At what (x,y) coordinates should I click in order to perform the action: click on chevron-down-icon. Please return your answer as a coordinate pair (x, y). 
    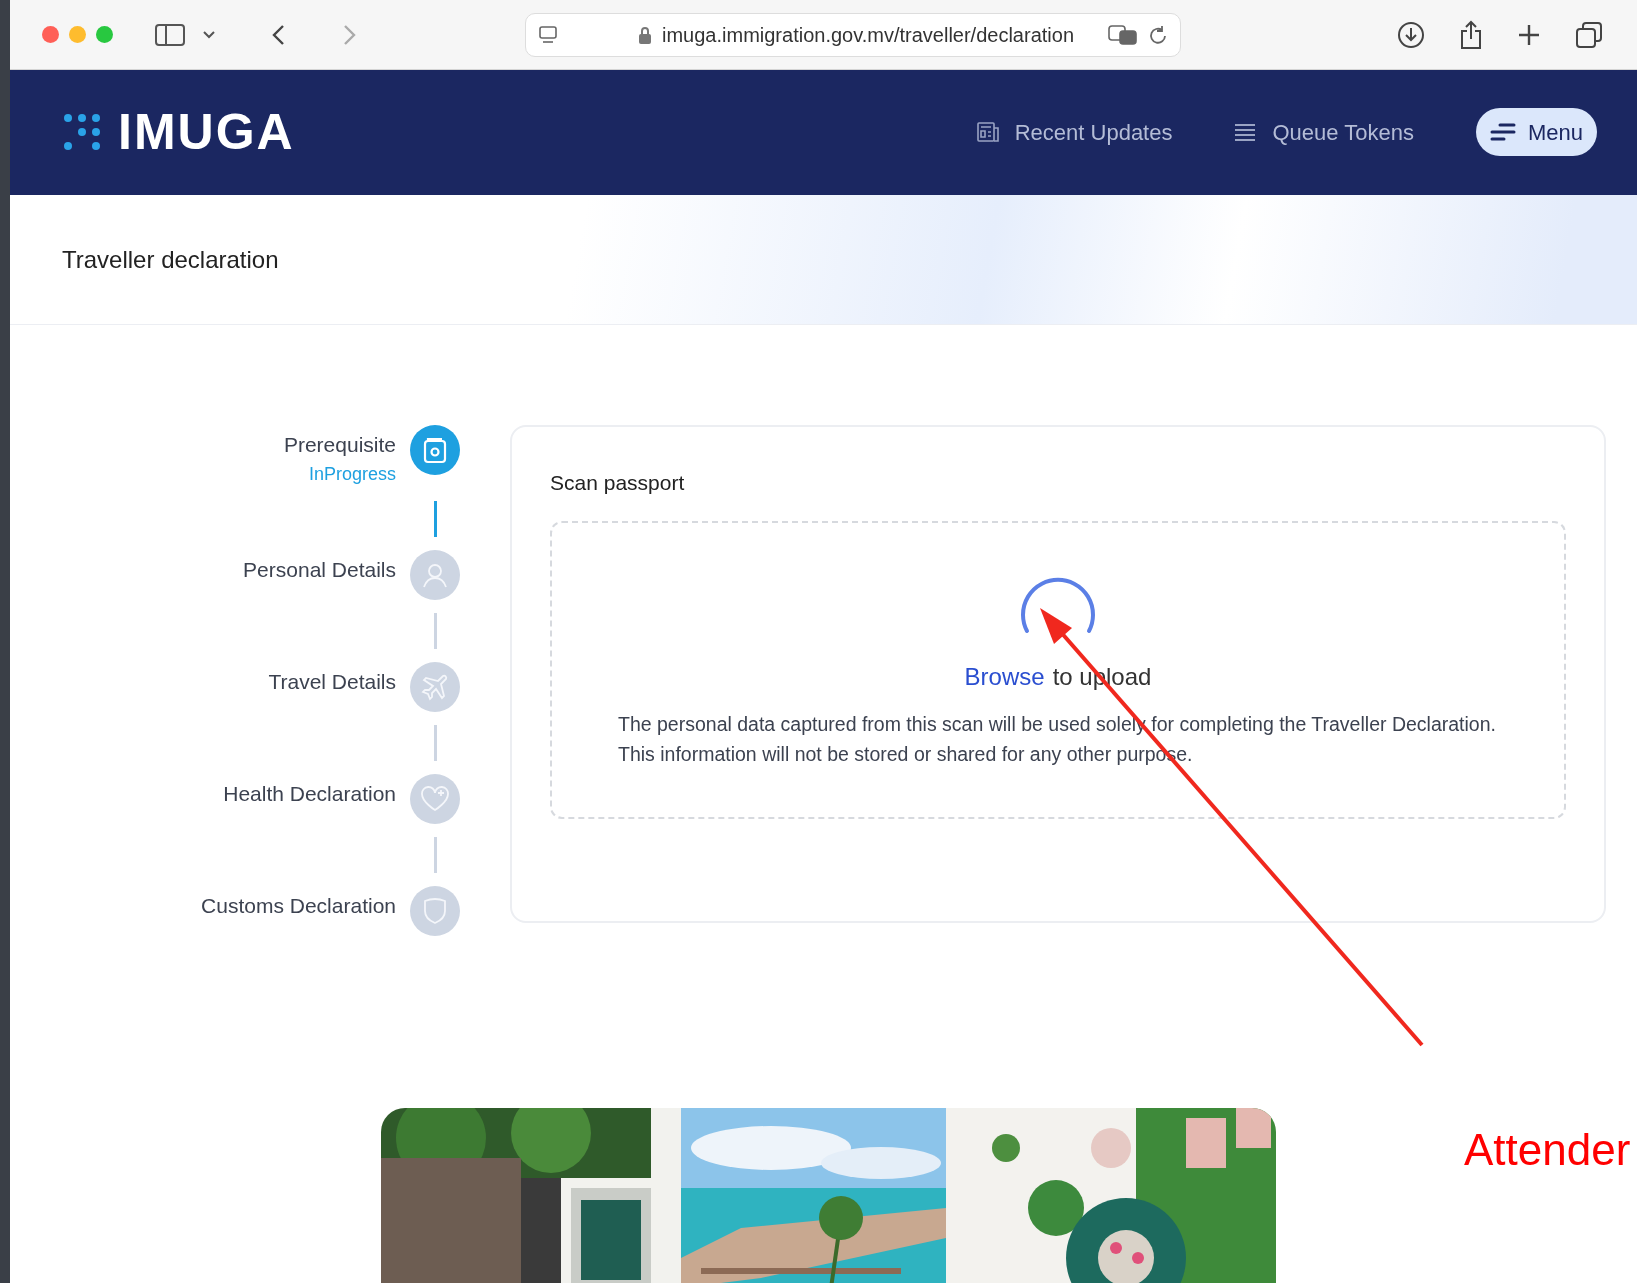
    Looking at the image, I should click on (209, 34).